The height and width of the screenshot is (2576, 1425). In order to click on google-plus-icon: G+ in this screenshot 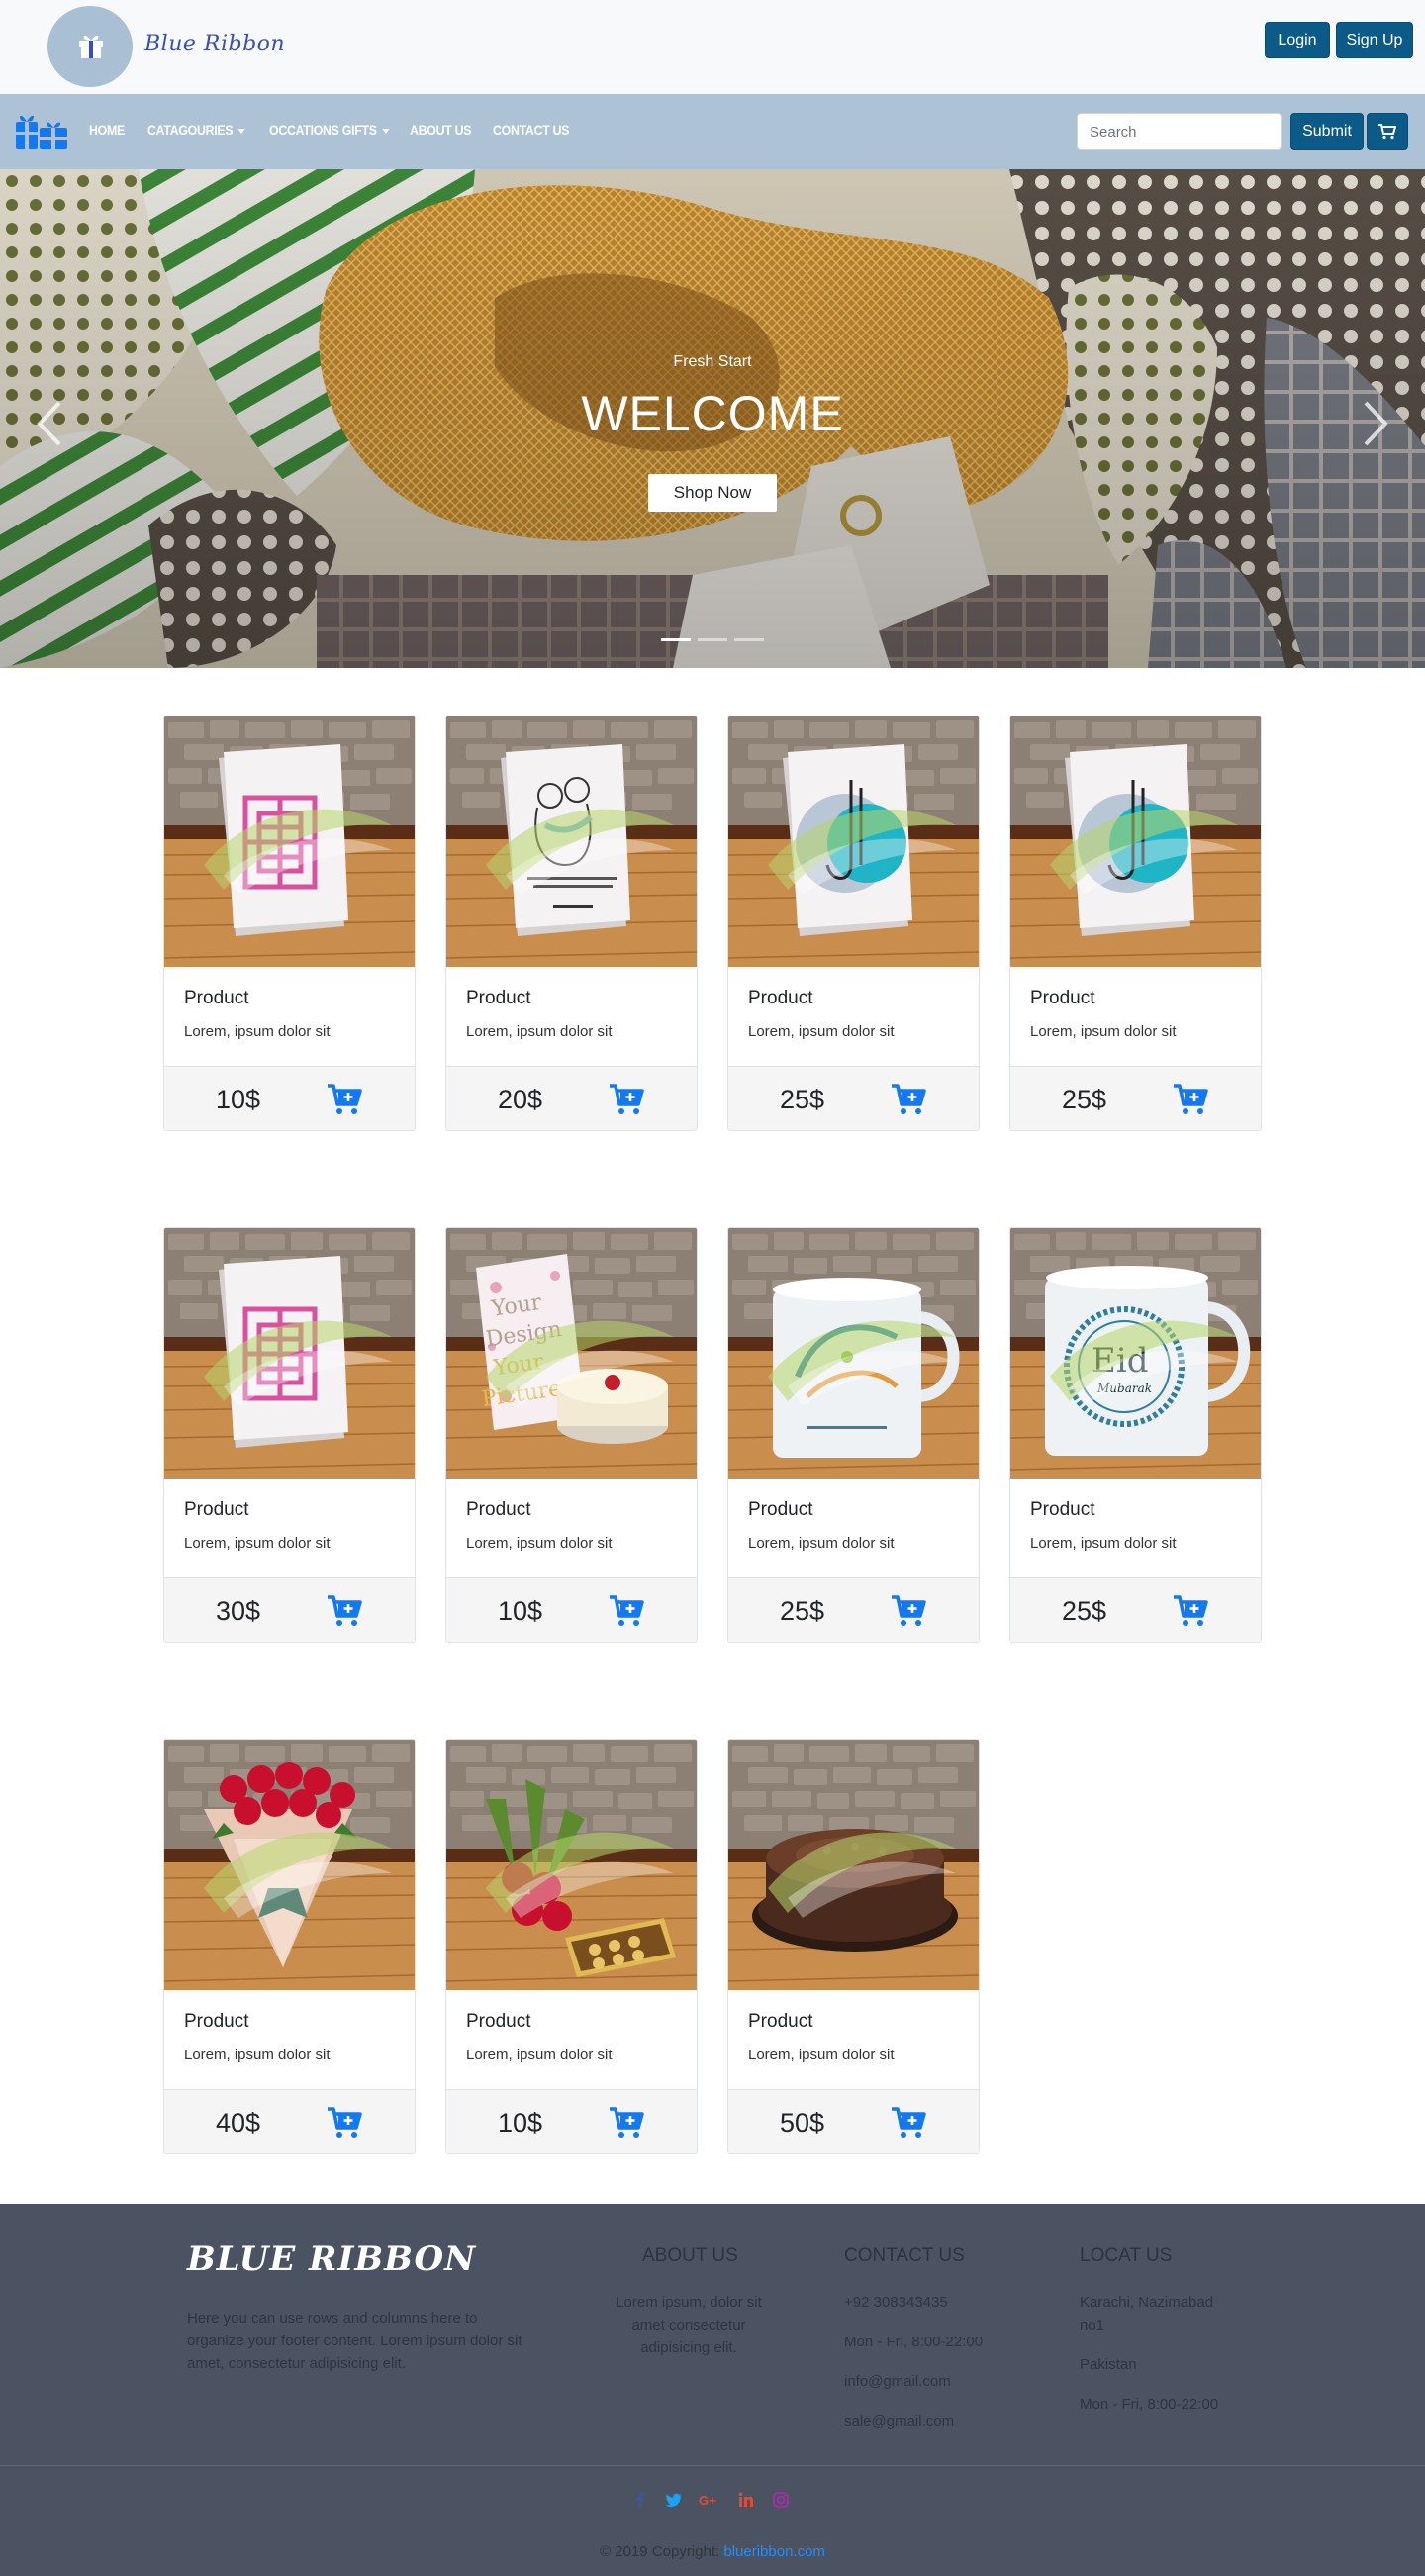, I will do `click(709, 2500)`.